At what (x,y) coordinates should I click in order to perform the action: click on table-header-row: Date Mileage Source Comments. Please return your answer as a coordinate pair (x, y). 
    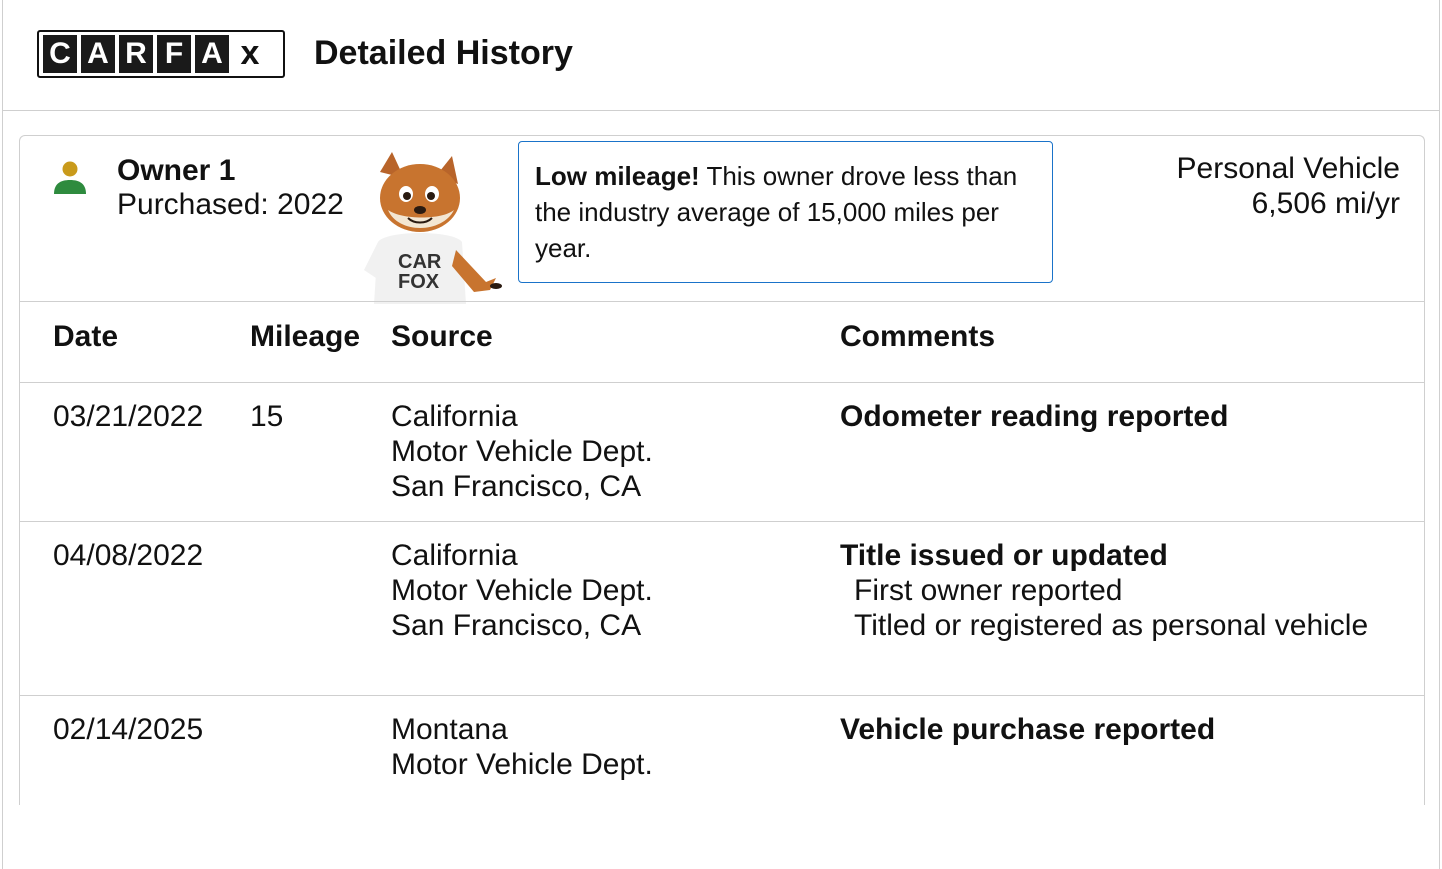
    Looking at the image, I should click on (722, 342).